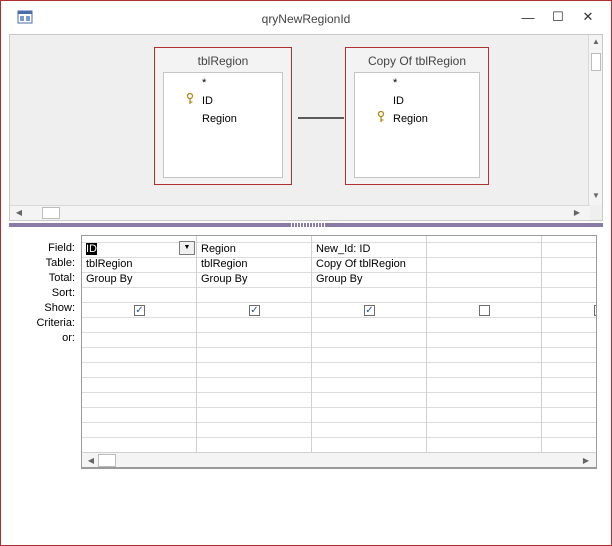  I want to click on row-label-total: Total:, so click(61, 278).